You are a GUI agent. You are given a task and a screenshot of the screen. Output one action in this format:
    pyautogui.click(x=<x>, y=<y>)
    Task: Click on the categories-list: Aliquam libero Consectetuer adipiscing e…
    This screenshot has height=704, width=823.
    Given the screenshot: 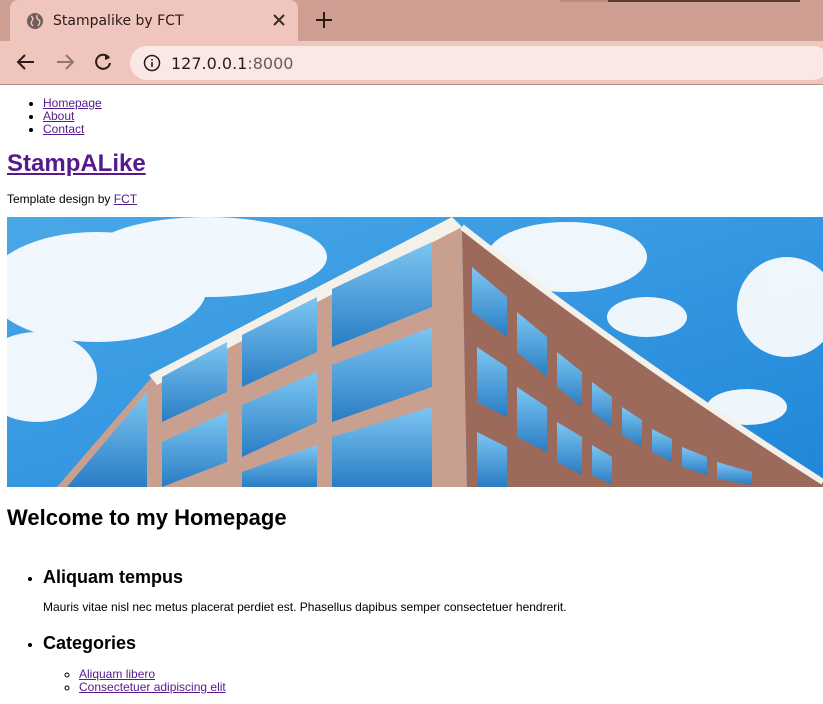 What is the action you would take?
    pyautogui.click(x=429, y=681)
    